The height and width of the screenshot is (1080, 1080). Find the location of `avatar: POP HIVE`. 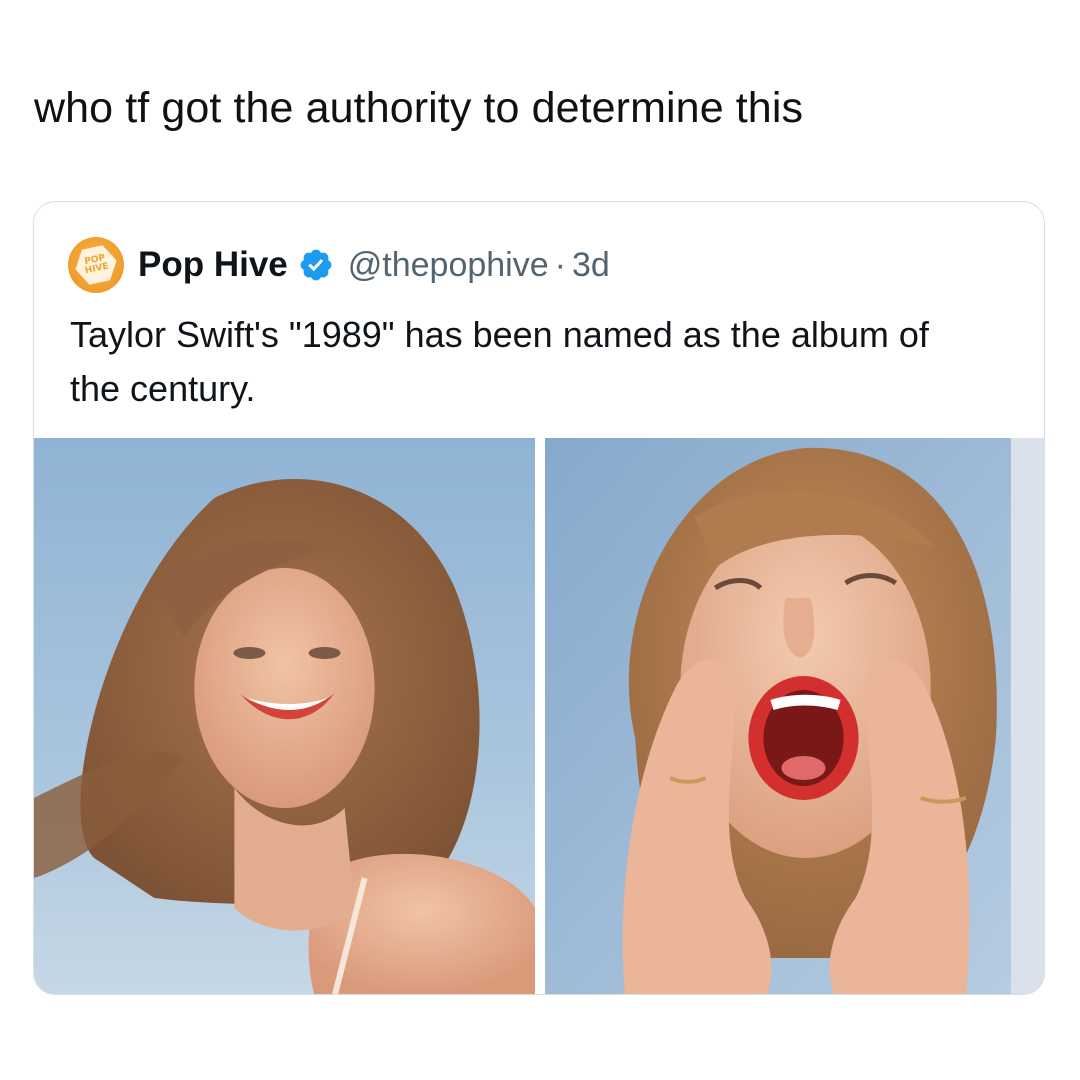

avatar: POP HIVE is located at coordinates (96, 265).